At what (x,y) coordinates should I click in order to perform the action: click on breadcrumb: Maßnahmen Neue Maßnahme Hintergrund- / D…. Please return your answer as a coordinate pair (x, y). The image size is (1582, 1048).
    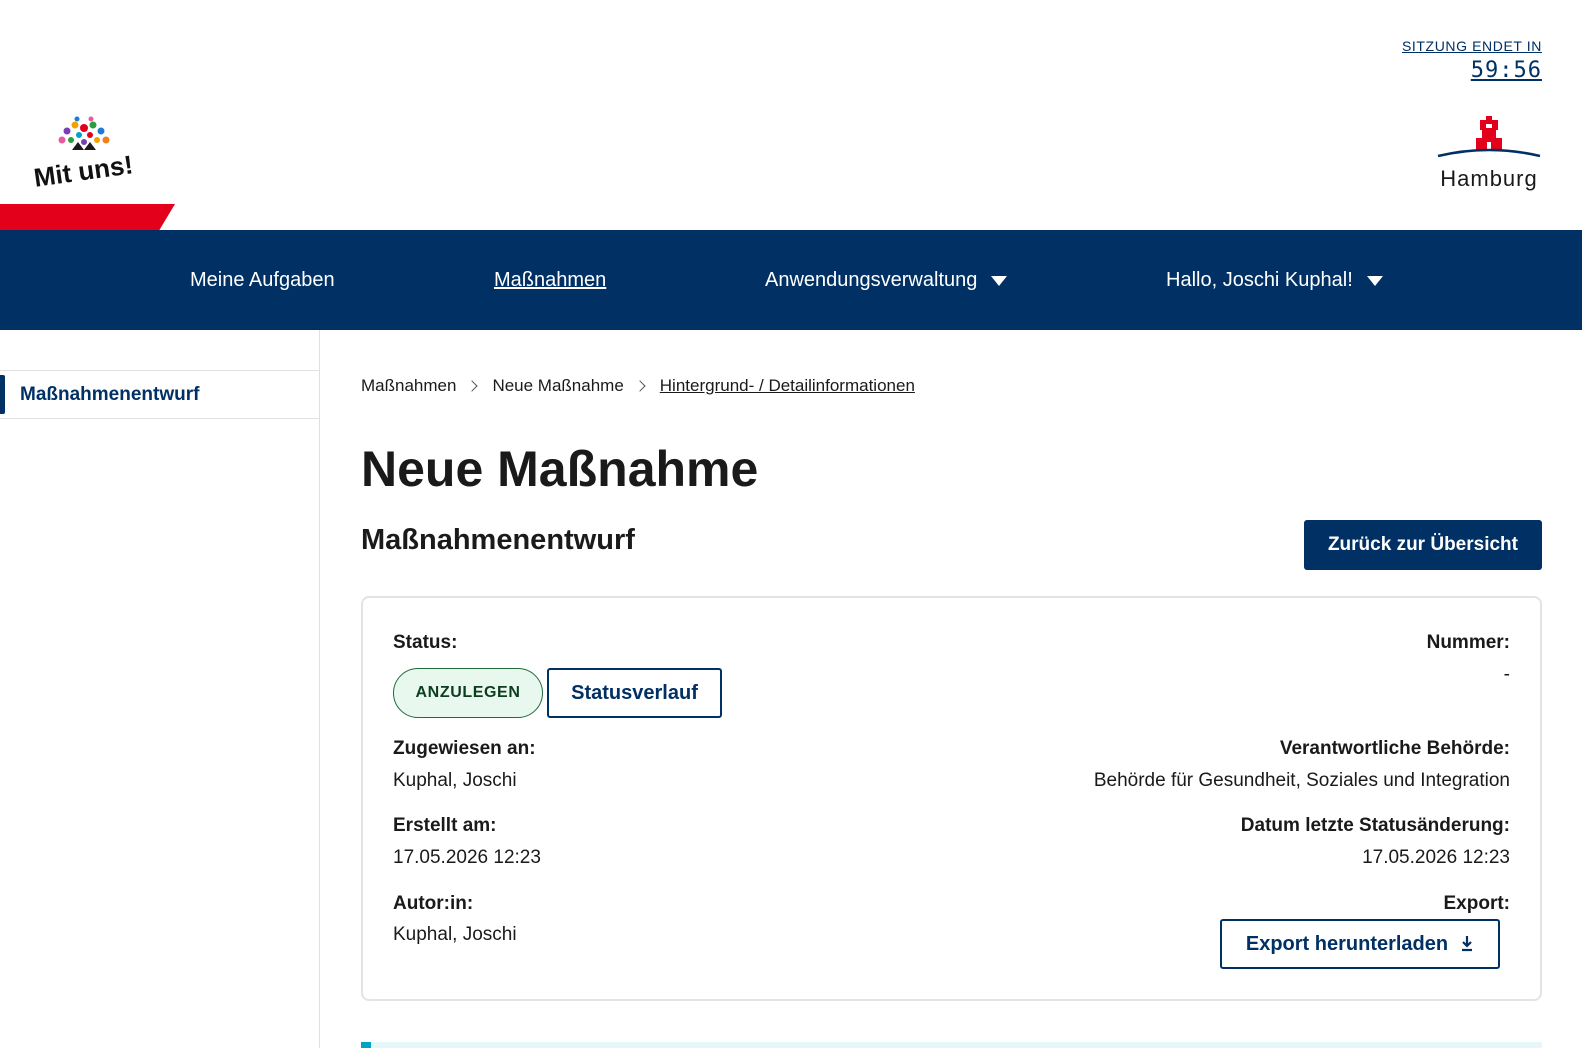
    Looking at the image, I should click on (638, 386).